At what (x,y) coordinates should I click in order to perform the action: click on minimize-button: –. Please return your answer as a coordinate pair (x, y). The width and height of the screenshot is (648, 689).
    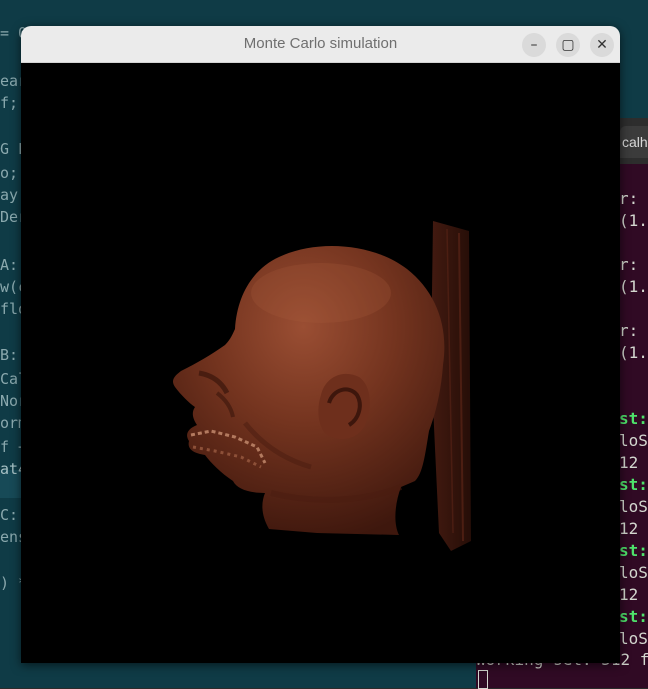
    Looking at the image, I should click on (534, 45).